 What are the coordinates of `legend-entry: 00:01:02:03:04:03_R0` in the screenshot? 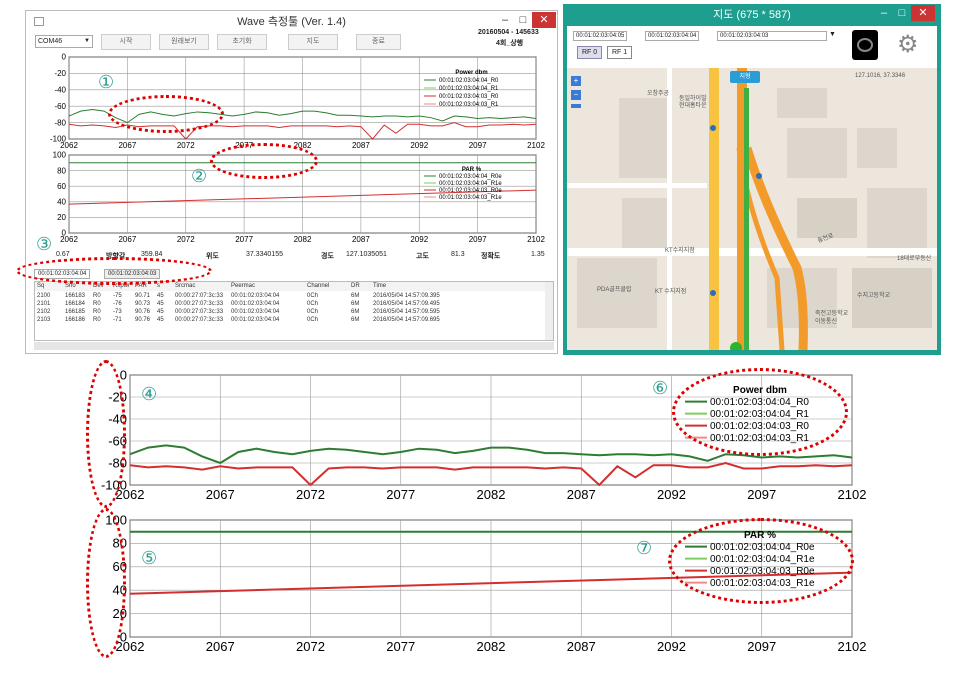 It's located at (469, 97).